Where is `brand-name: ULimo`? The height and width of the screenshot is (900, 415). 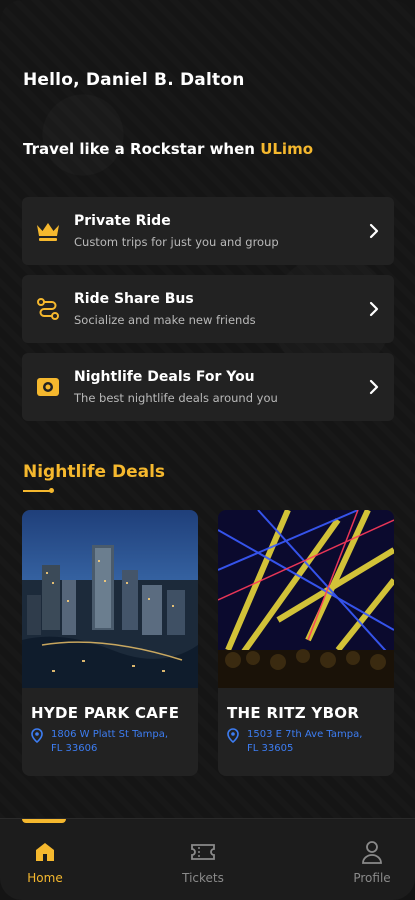 brand-name: ULimo is located at coordinates (287, 149).